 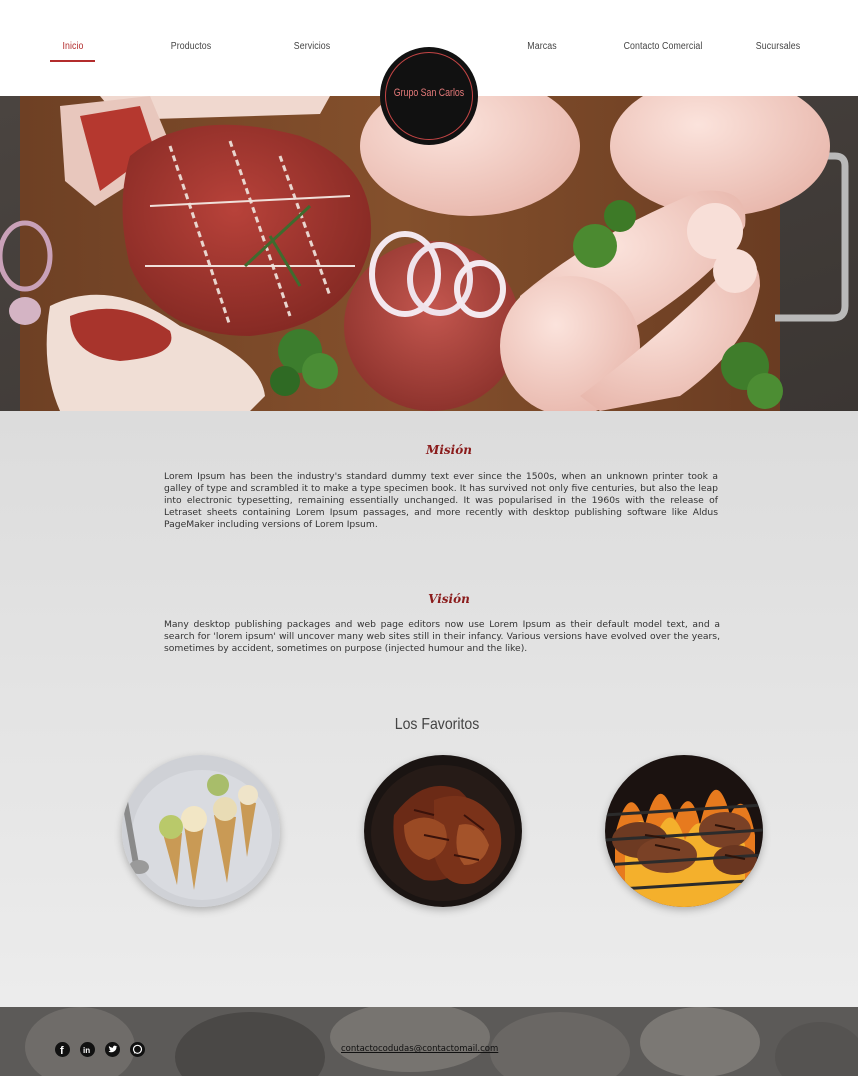 I want to click on mision-title: Misión, so click(x=449, y=450).